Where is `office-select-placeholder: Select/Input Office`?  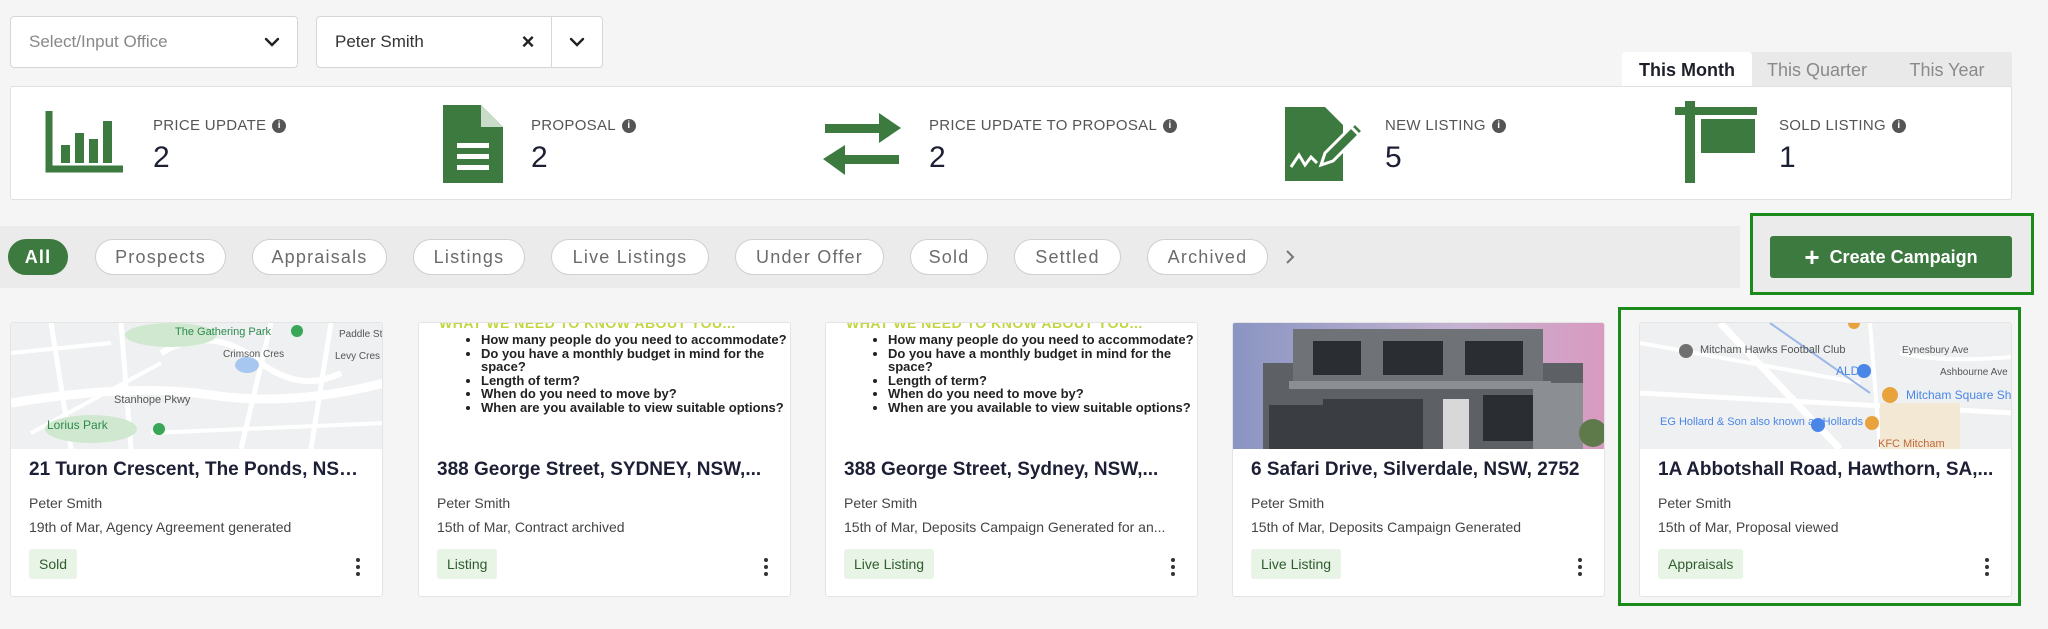 office-select-placeholder: Select/Input Office is located at coordinates (98, 41).